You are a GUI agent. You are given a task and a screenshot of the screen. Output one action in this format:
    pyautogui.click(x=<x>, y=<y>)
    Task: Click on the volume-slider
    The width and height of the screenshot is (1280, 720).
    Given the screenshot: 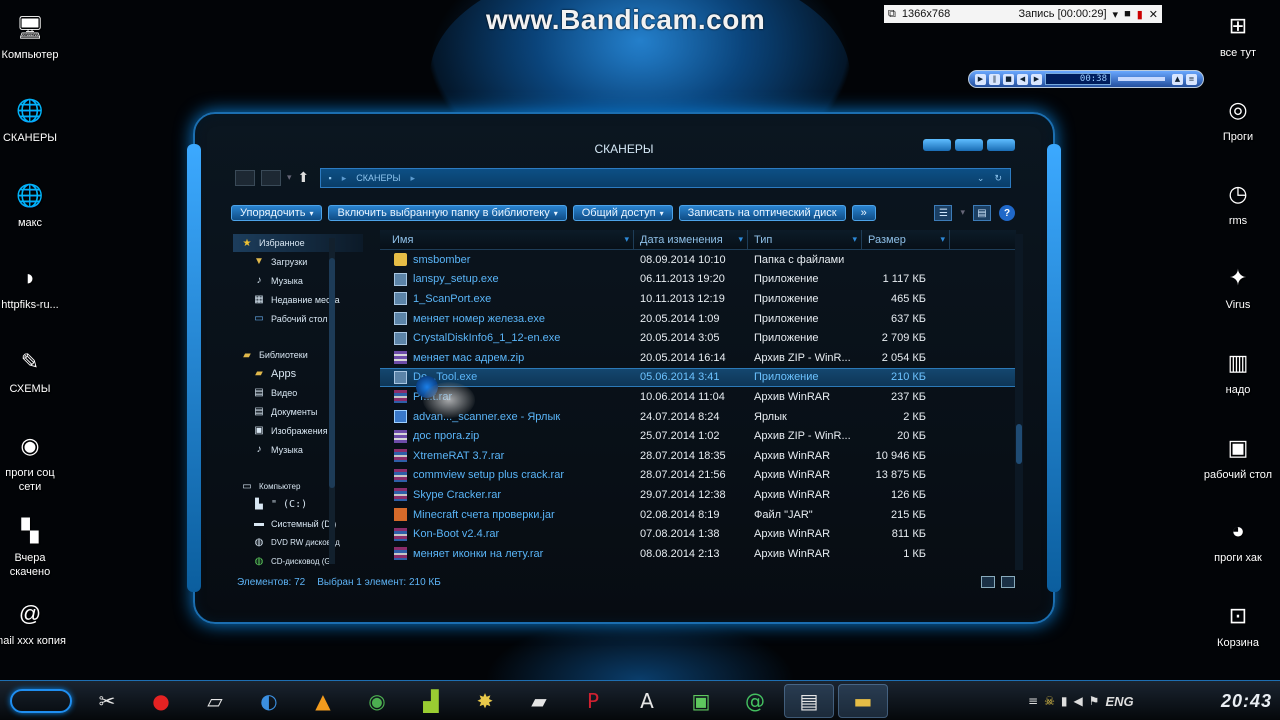 What is the action you would take?
    pyautogui.click(x=1141, y=79)
    